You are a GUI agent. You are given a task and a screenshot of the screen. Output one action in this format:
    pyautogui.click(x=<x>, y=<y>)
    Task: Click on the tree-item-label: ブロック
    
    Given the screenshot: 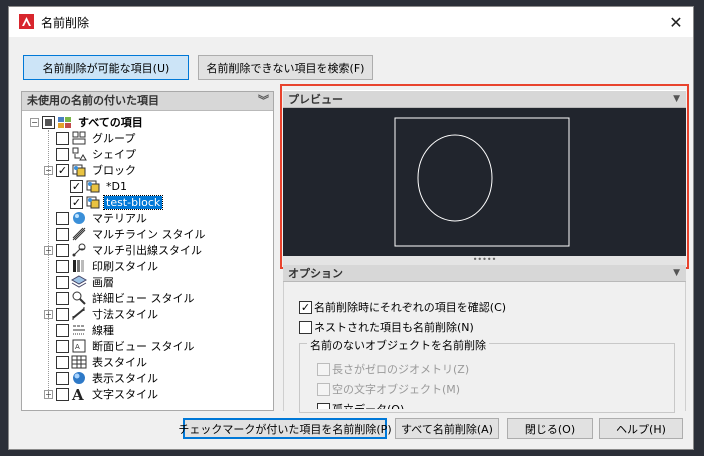 What is the action you would take?
    pyautogui.click(x=114, y=170)
    